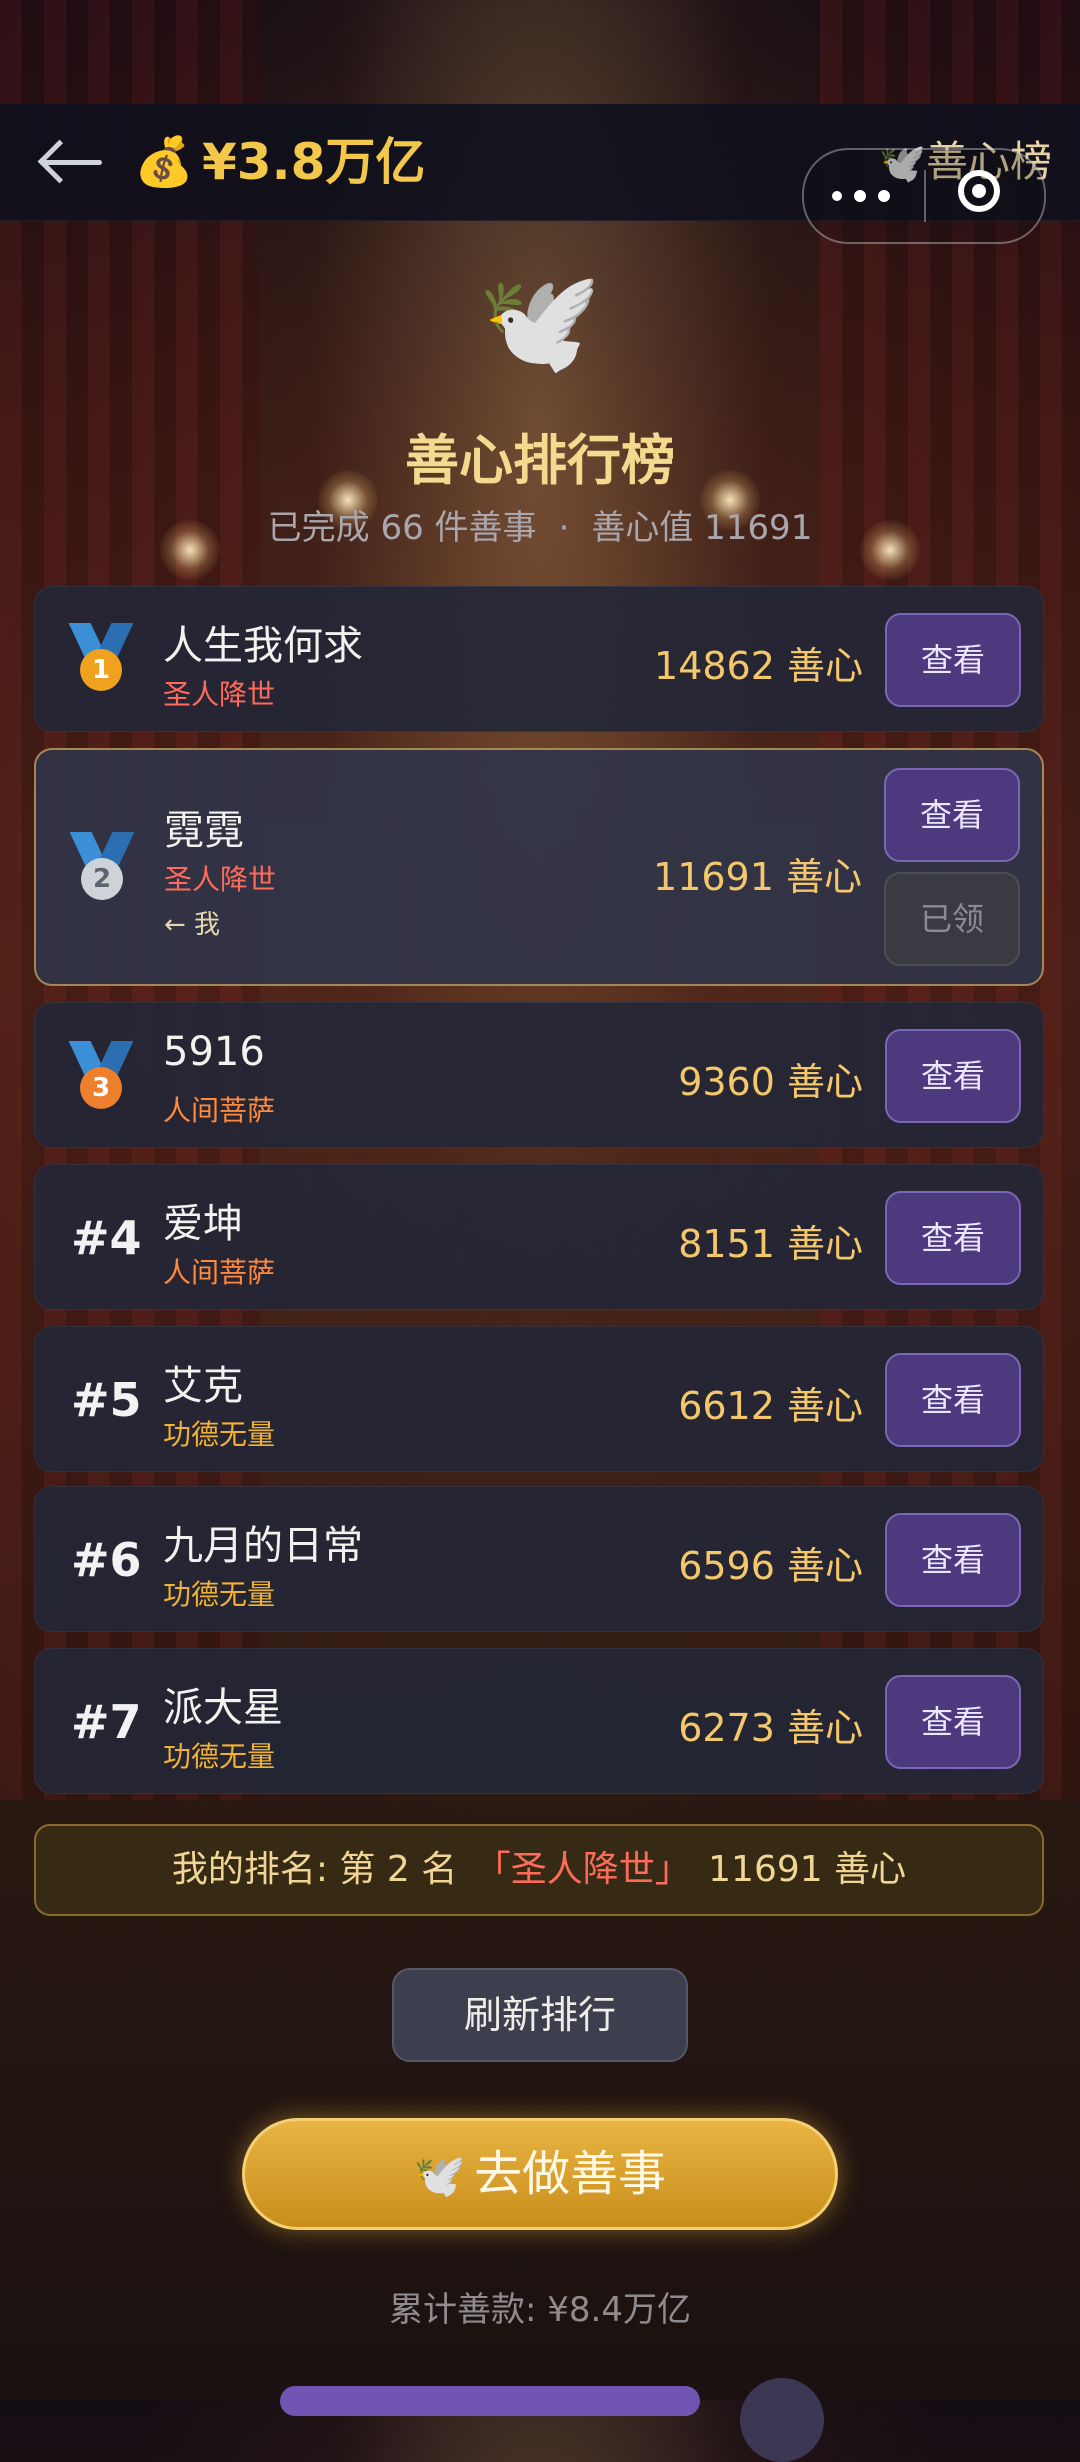 This screenshot has height=2462, width=1080. I want to click on my-rank-title: 「圣人降世」, so click(582, 1869).